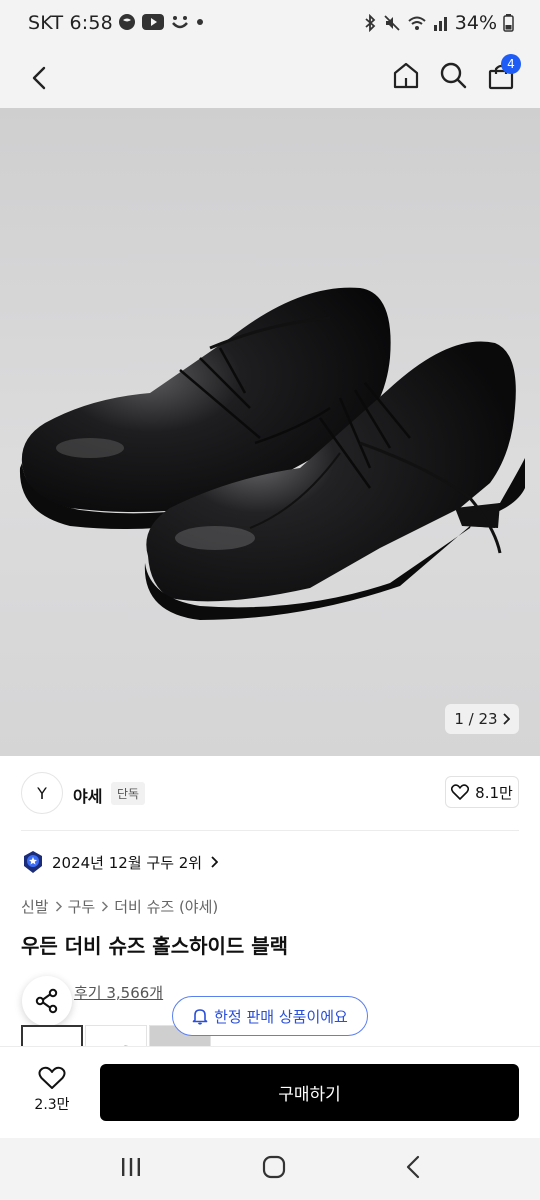  Describe the element at coordinates (392, 23) in the screenshot. I see `mute-icon` at that location.